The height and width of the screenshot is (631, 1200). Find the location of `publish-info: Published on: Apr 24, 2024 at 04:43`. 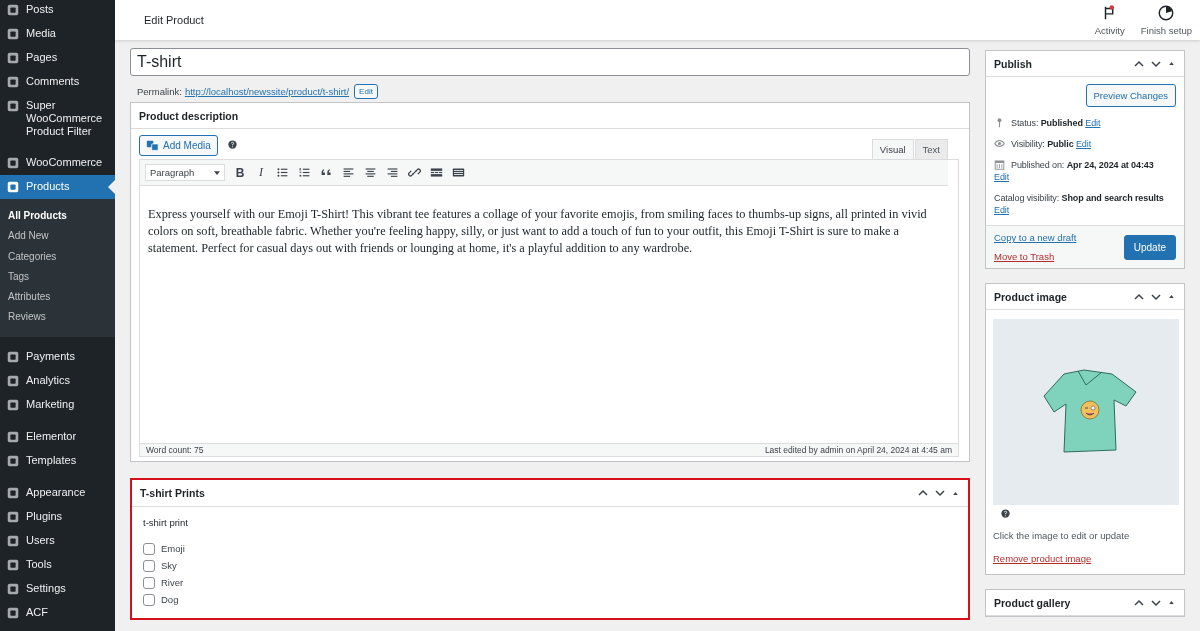

publish-info: Published on: Apr 24, 2024 at 04:43 is located at coordinates (1082, 165).